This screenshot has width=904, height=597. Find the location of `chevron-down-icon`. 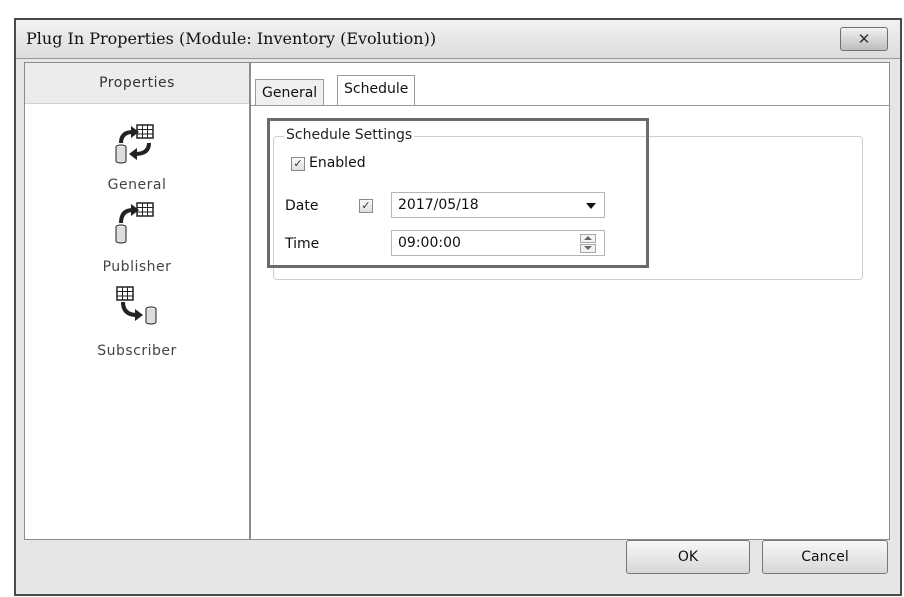

chevron-down-icon is located at coordinates (591, 206).